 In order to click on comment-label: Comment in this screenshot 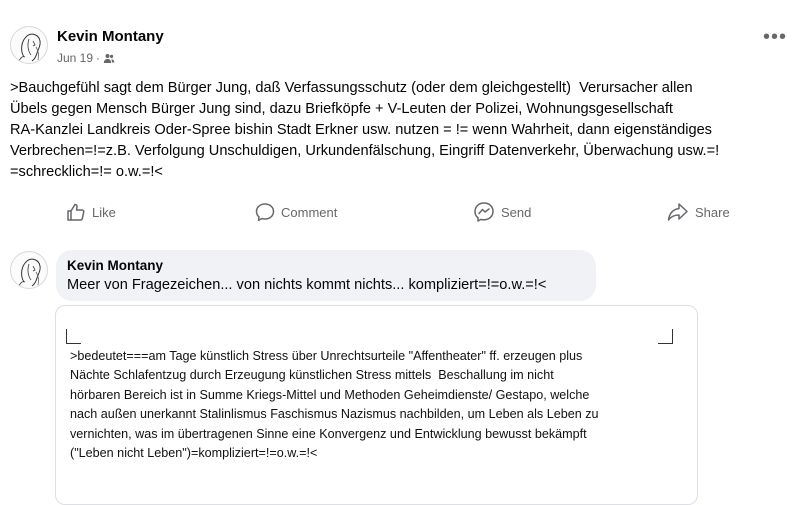, I will do `click(309, 212)`.